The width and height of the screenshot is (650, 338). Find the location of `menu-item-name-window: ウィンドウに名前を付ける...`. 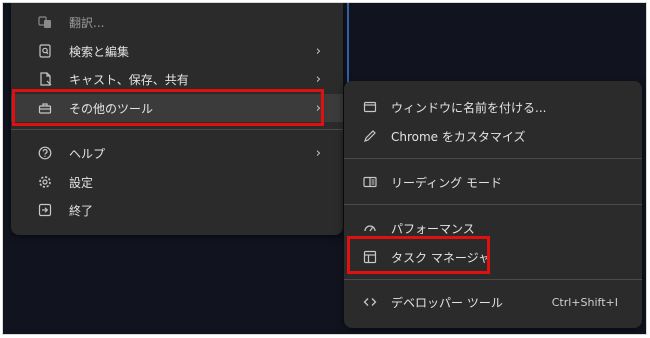

menu-item-name-window: ウィンドウに名前を付ける... is located at coordinates (493, 107).